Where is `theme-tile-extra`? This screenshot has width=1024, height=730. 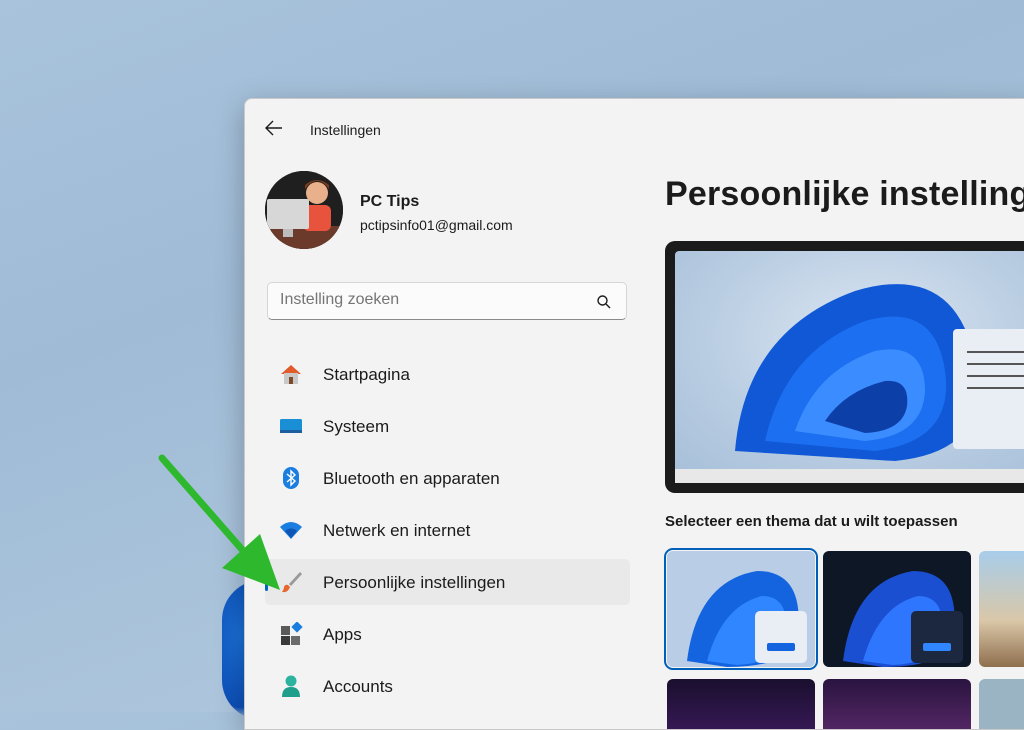 theme-tile-extra is located at coordinates (1001, 704).